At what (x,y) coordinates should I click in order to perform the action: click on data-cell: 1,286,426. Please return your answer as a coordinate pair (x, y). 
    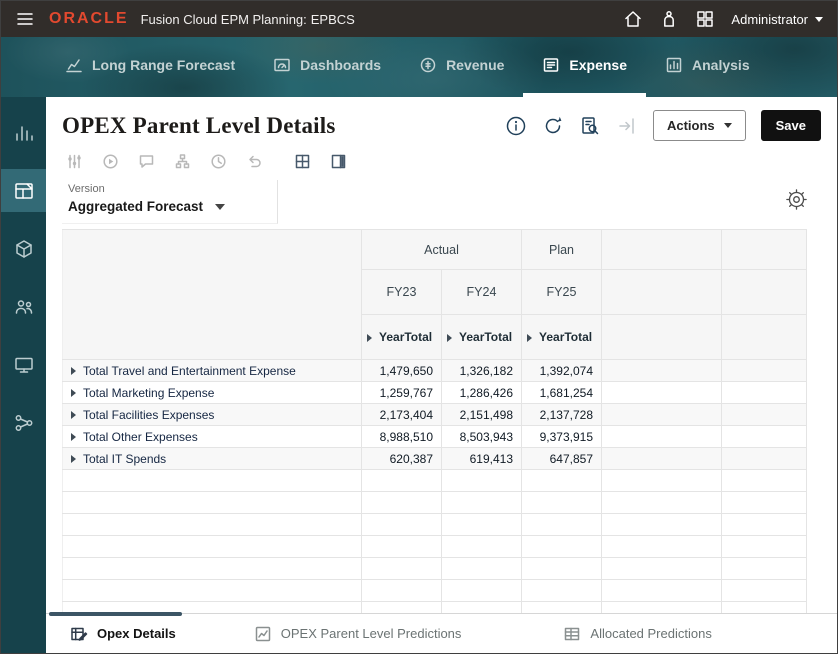
    Looking at the image, I should click on (481, 392).